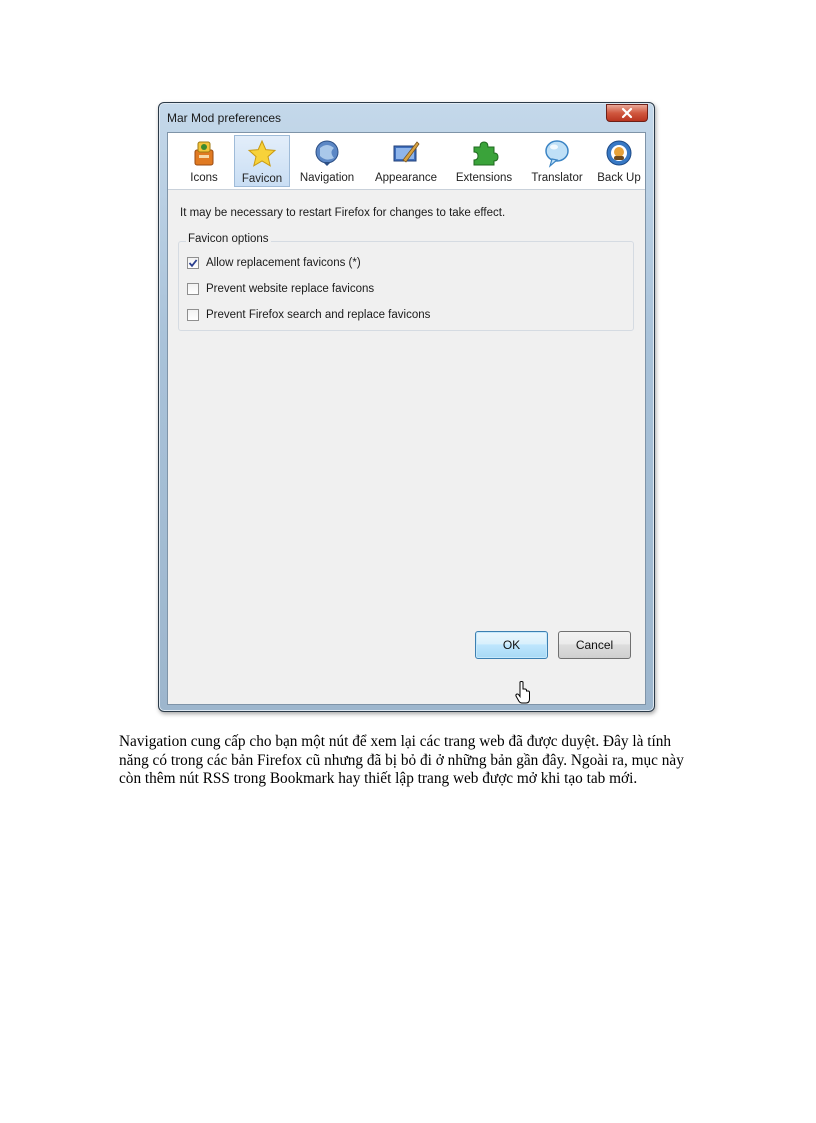 This screenshot has width=816, height=1123. Describe the element at coordinates (484, 153) in the screenshot. I see `puzzle-icon` at that location.